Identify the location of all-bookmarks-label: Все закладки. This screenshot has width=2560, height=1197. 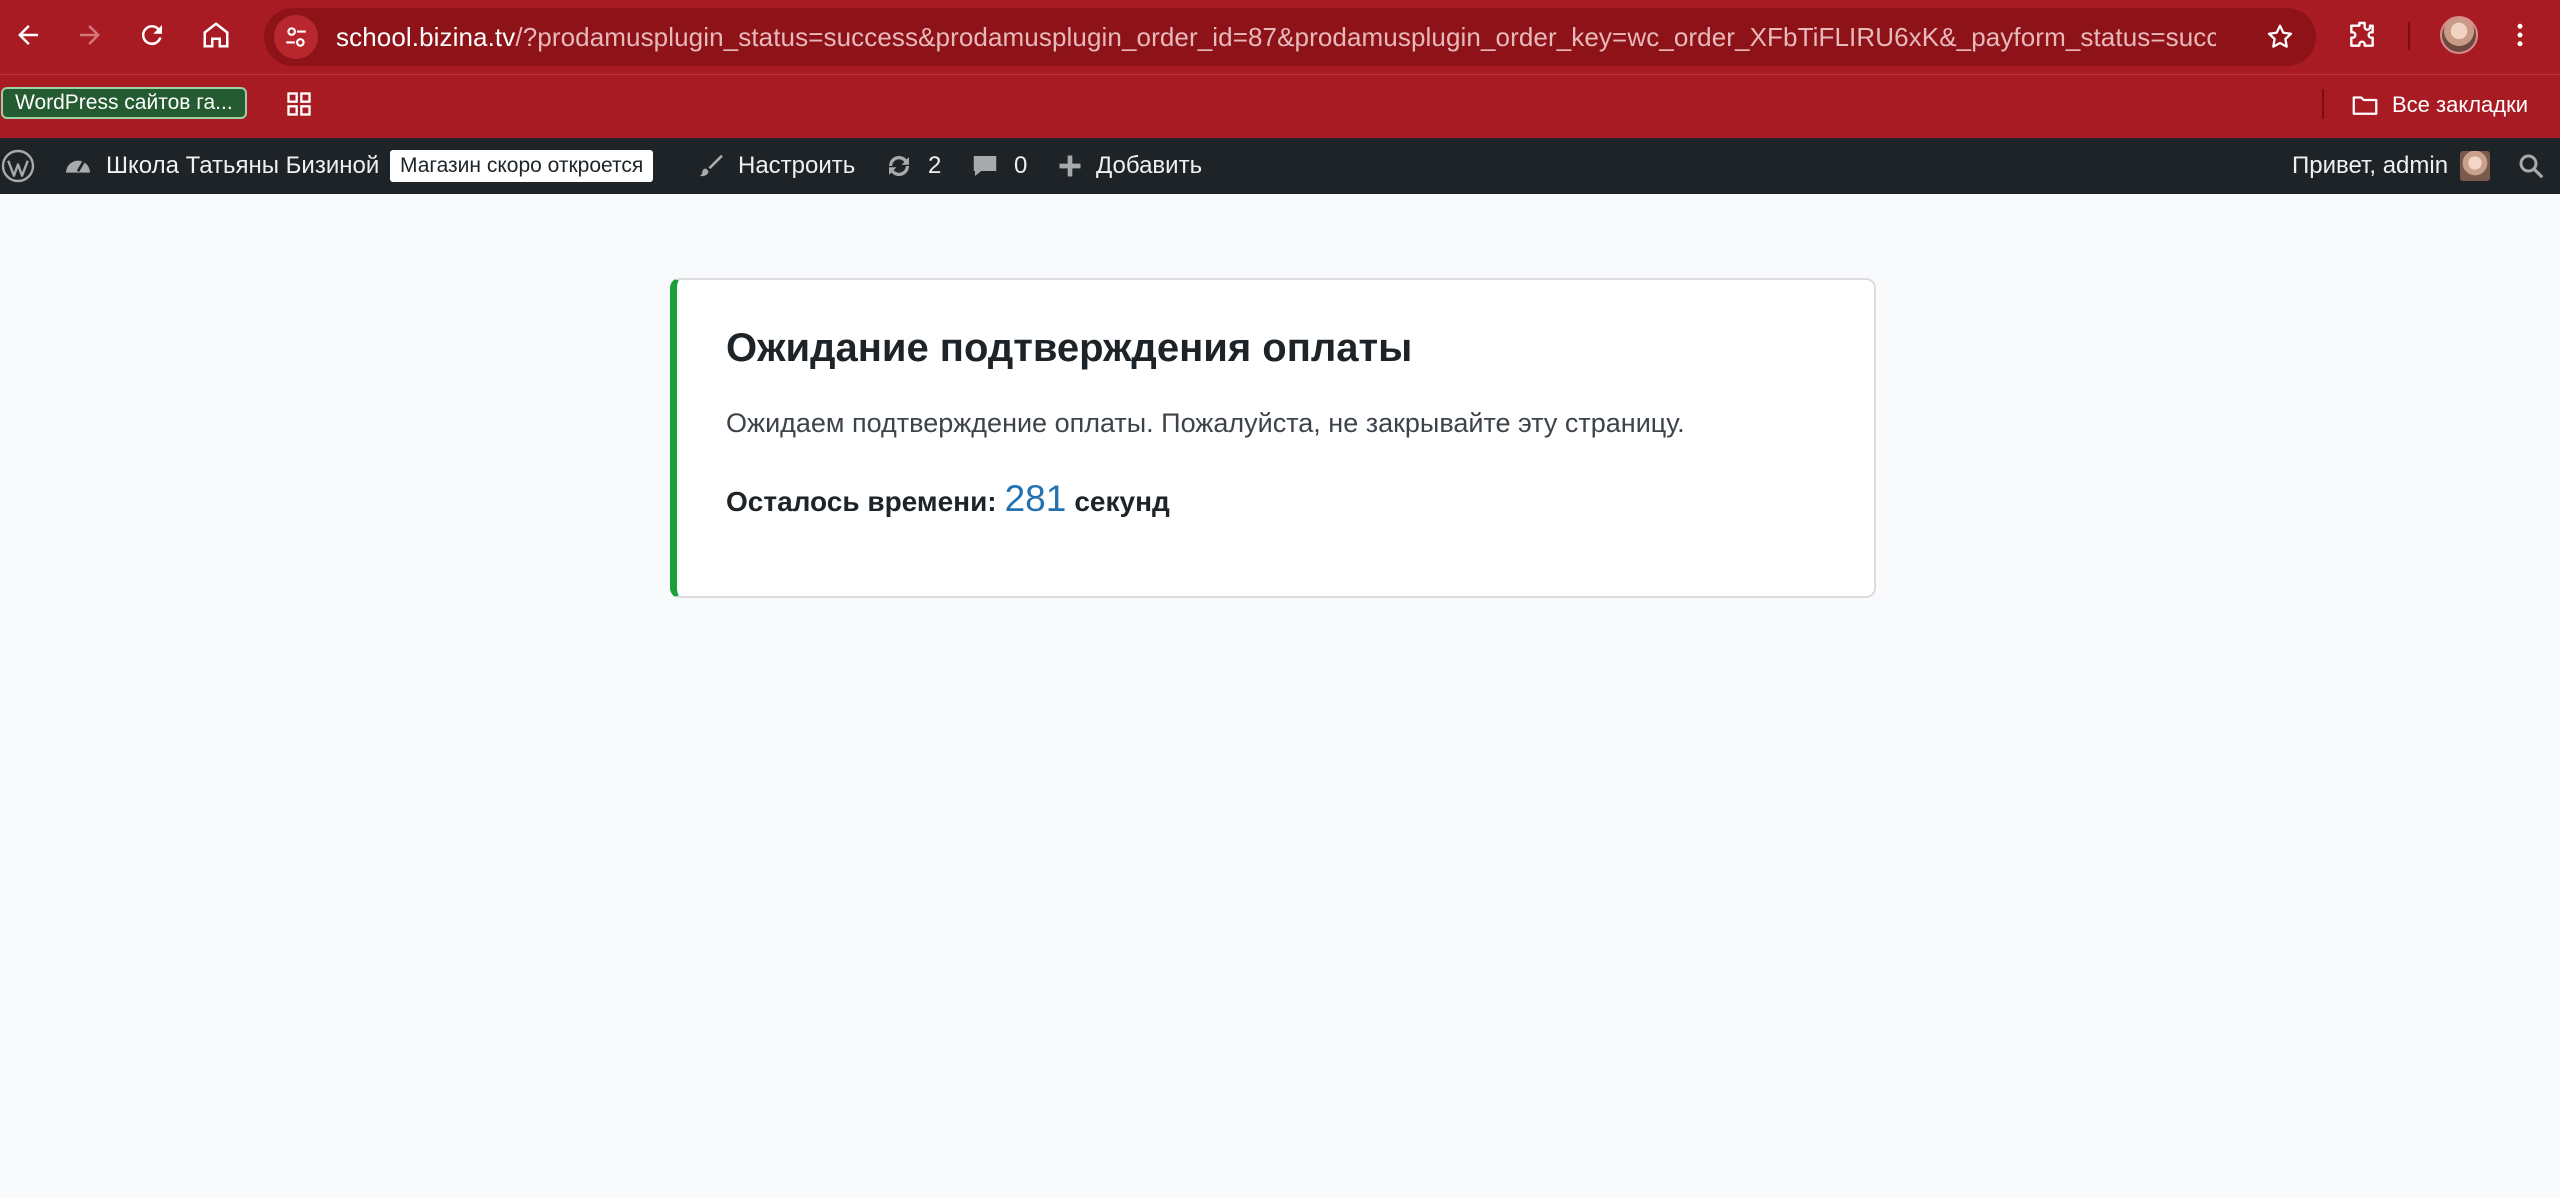
(2460, 104).